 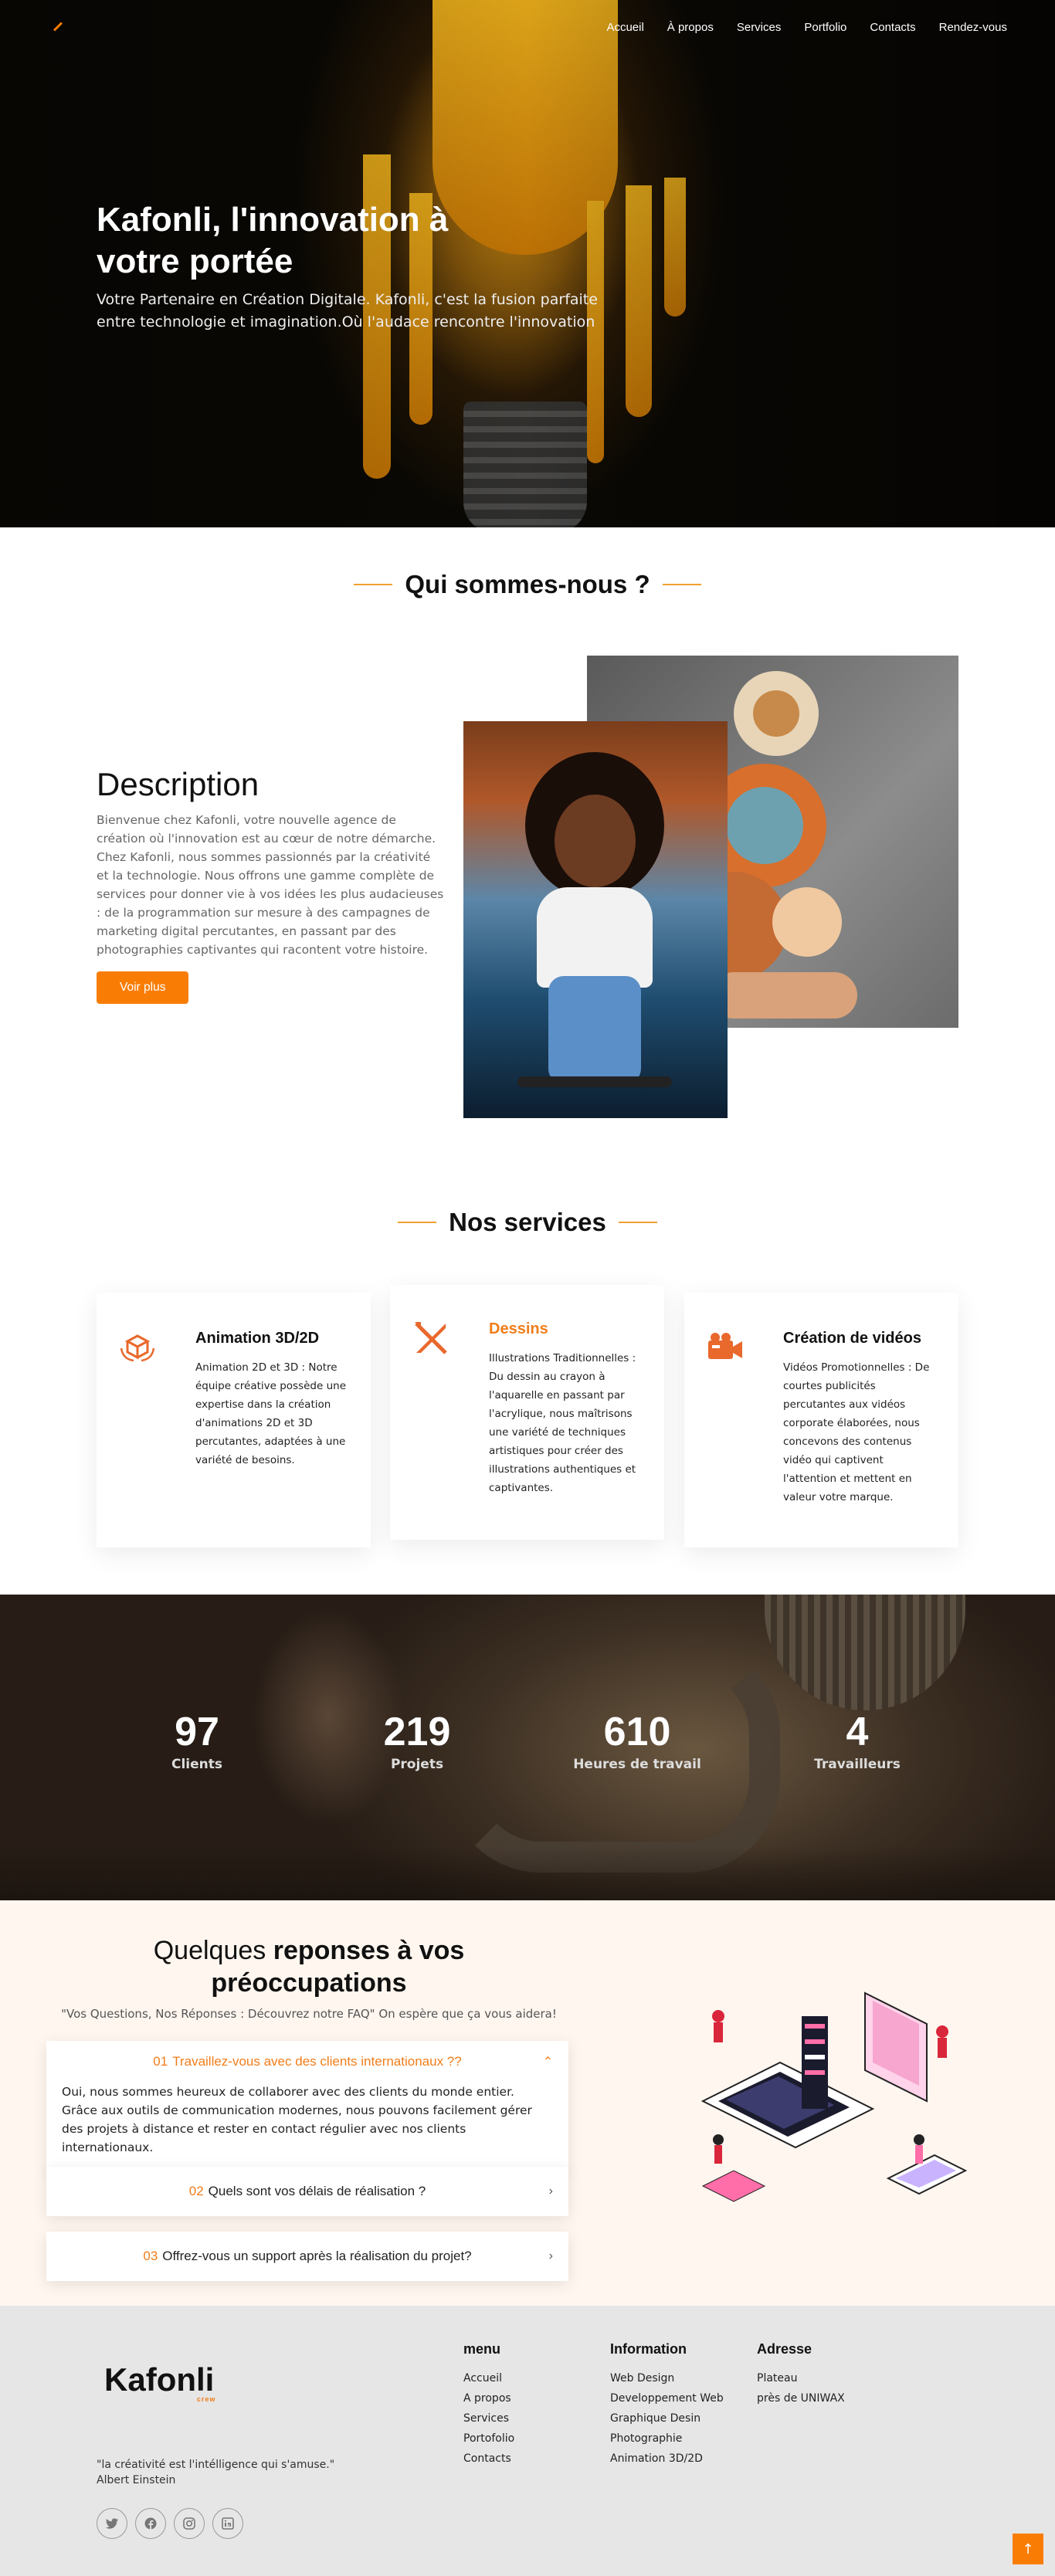 What do you see at coordinates (206, 2399) in the screenshot?
I see `footer-logo-tag: crew` at bounding box center [206, 2399].